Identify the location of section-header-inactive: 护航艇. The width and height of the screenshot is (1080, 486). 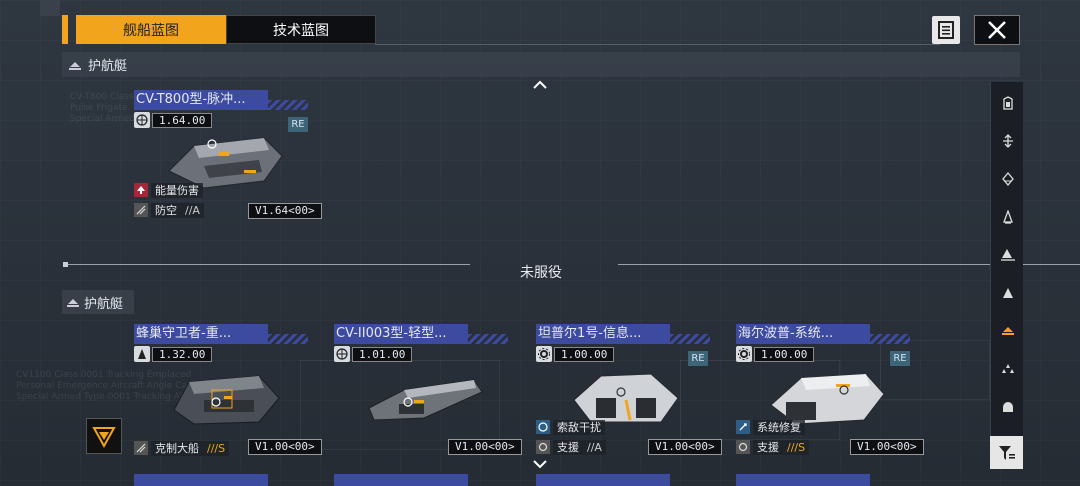
(98, 302).